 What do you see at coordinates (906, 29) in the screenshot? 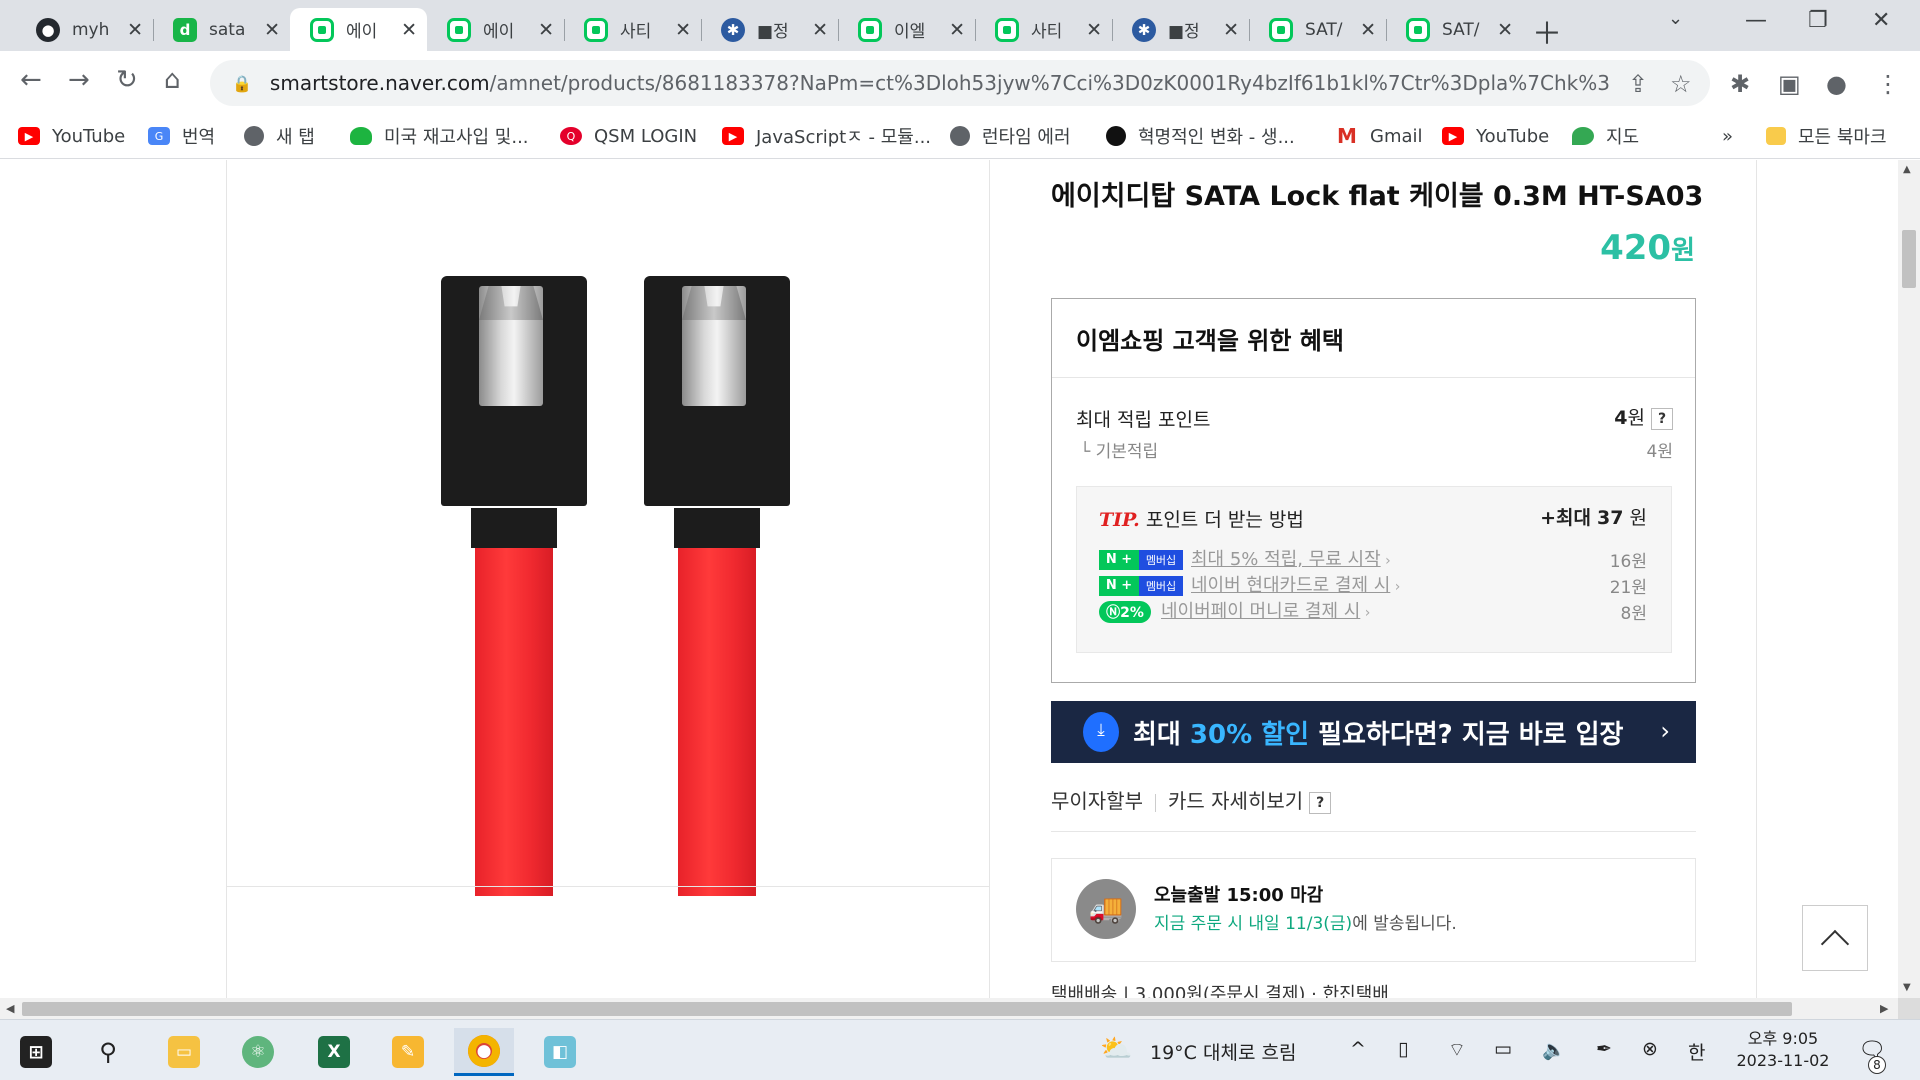
I see `browser-tab: 이엘 ✕` at bounding box center [906, 29].